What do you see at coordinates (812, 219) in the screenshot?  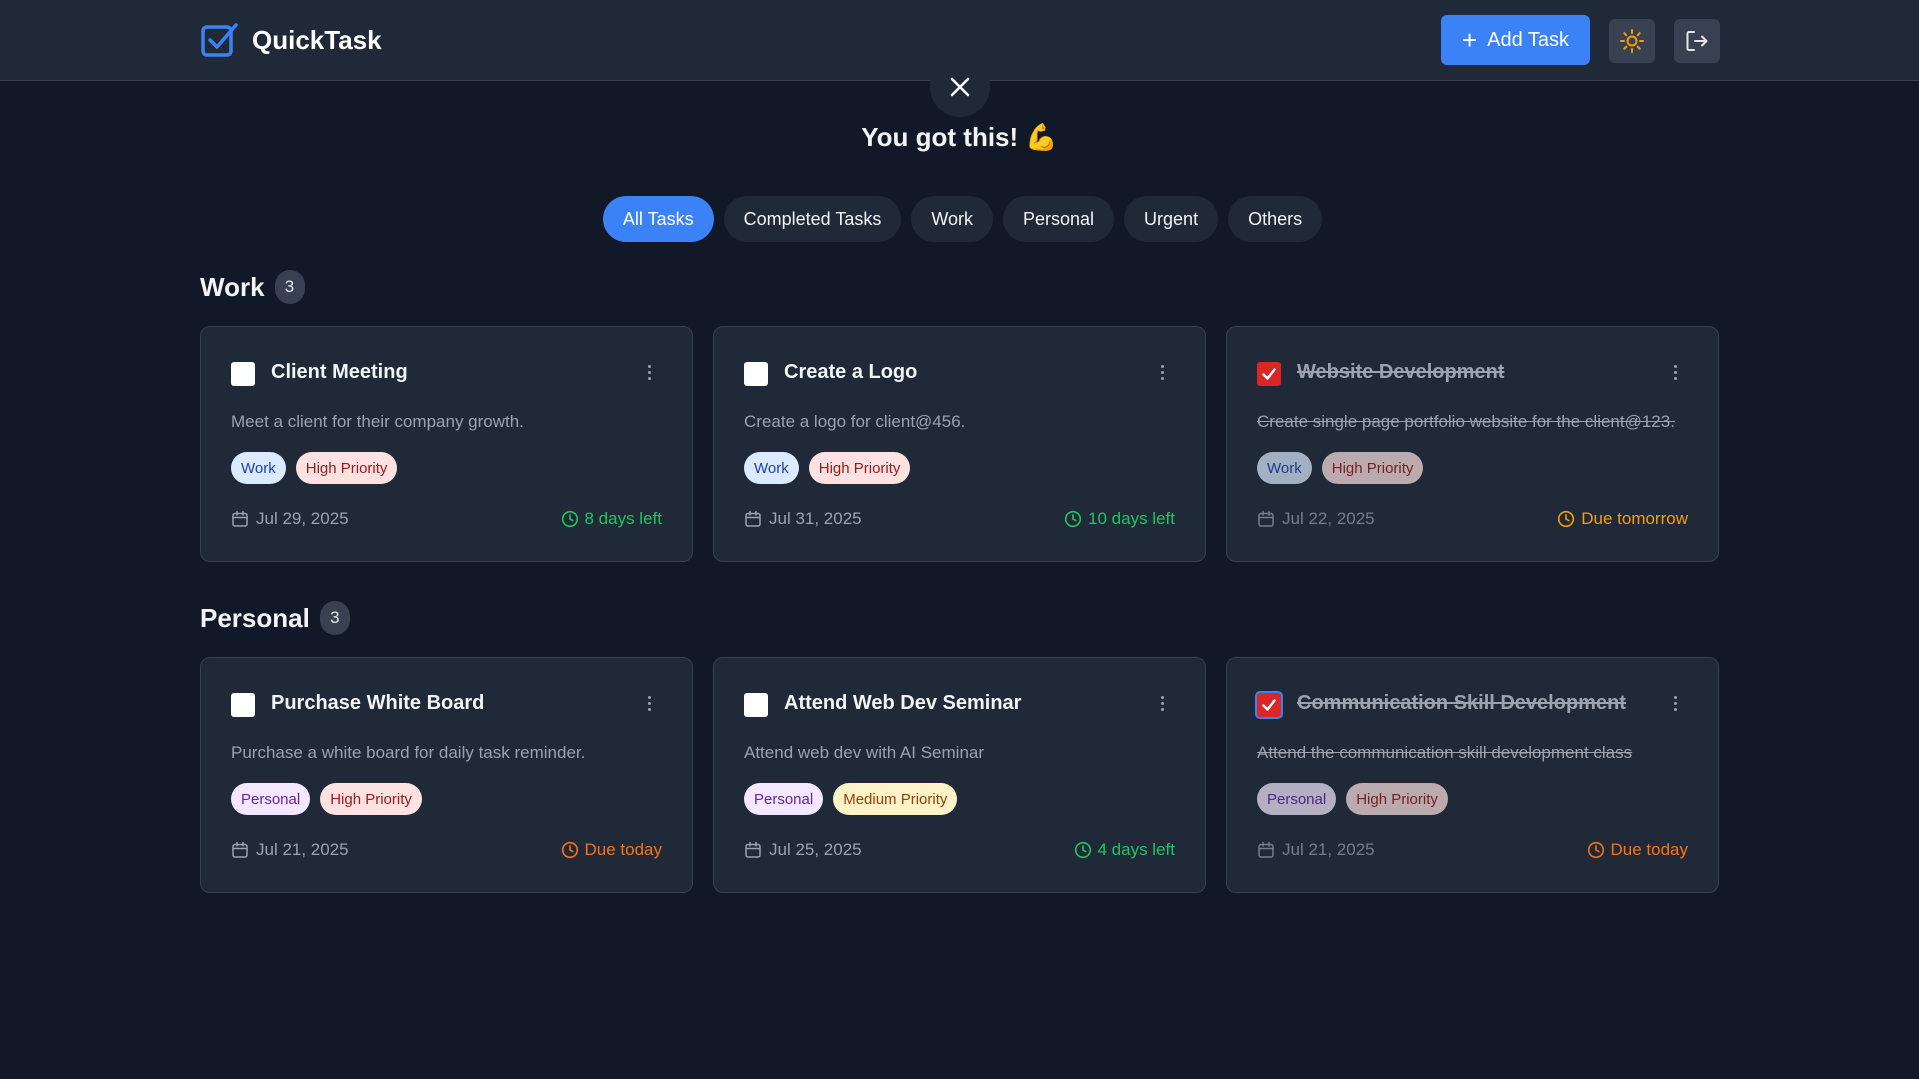 I see `filter-completed-tasks: Completed Tasks` at bounding box center [812, 219].